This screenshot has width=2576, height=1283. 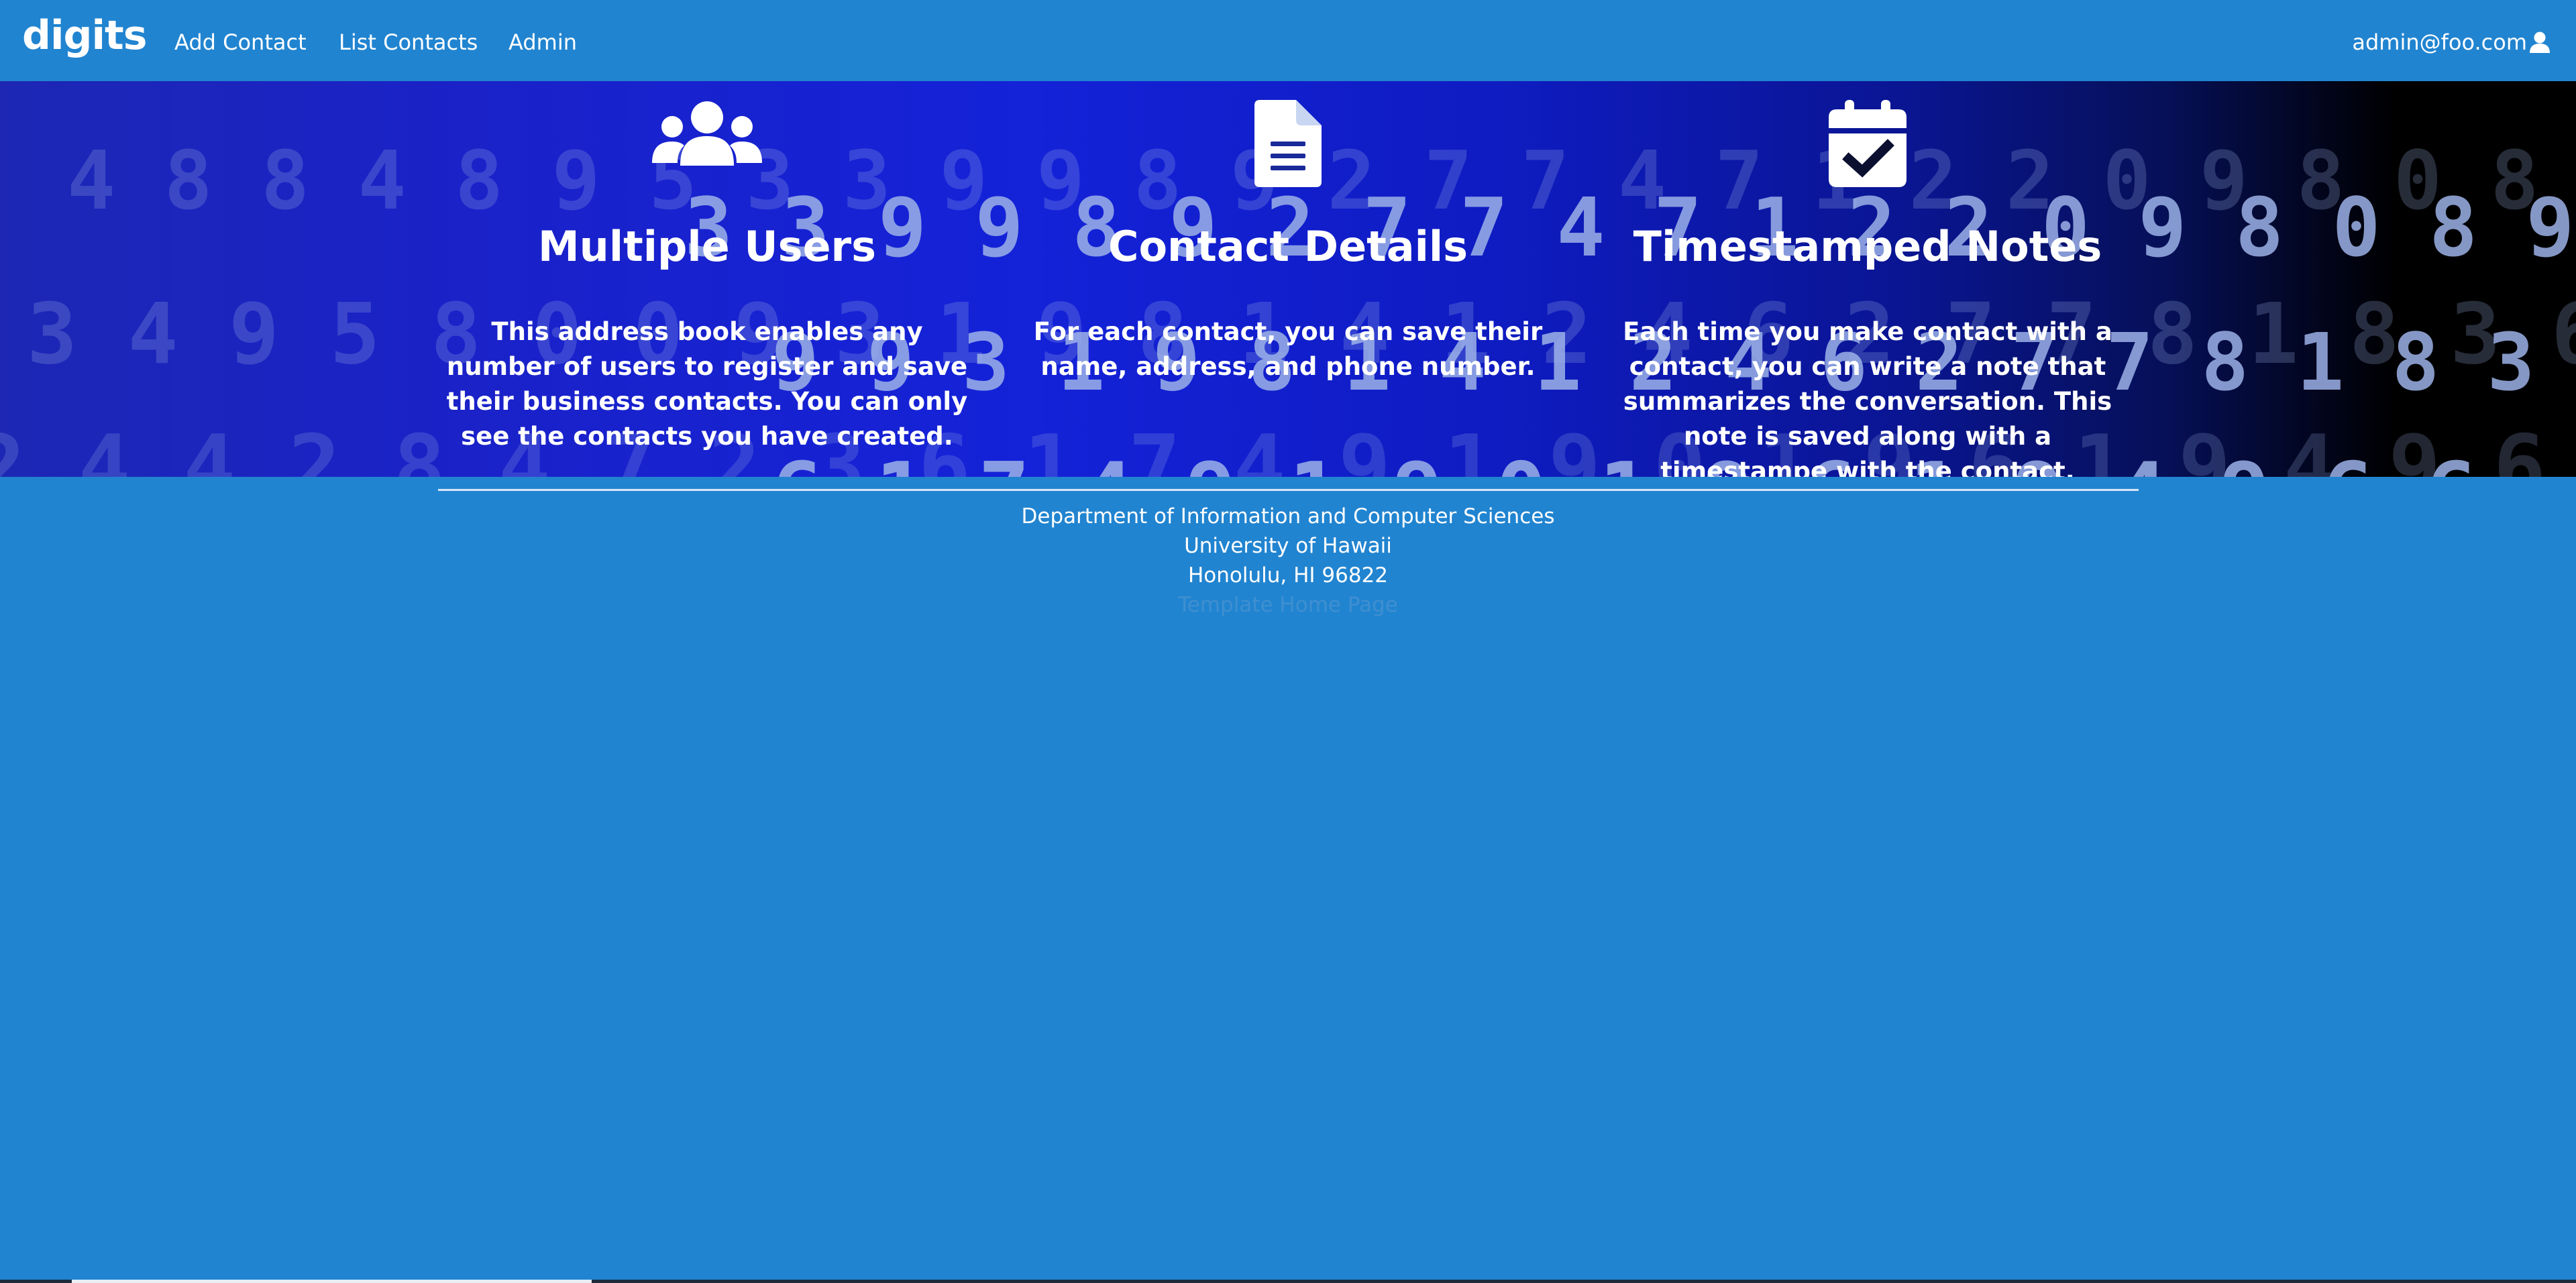 What do you see at coordinates (2439, 43) in the screenshot?
I see `user-email: admin@foo.com` at bounding box center [2439, 43].